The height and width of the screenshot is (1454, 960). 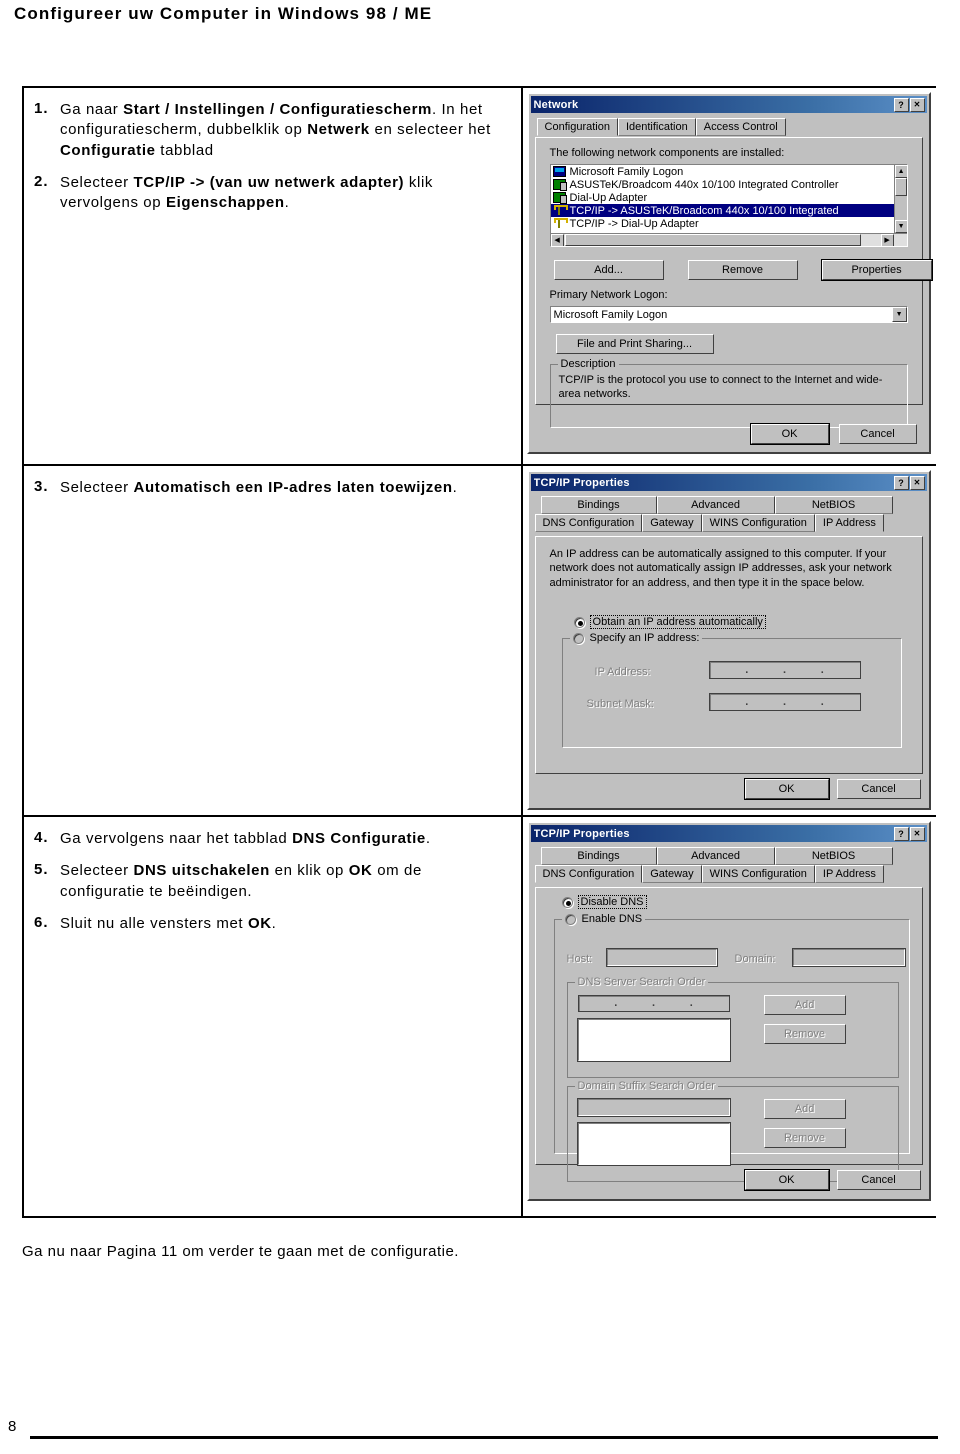 What do you see at coordinates (729, 171) in the screenshot?
I see `list-item: Microsoft Family Logon` at bounding box center [729, 171].